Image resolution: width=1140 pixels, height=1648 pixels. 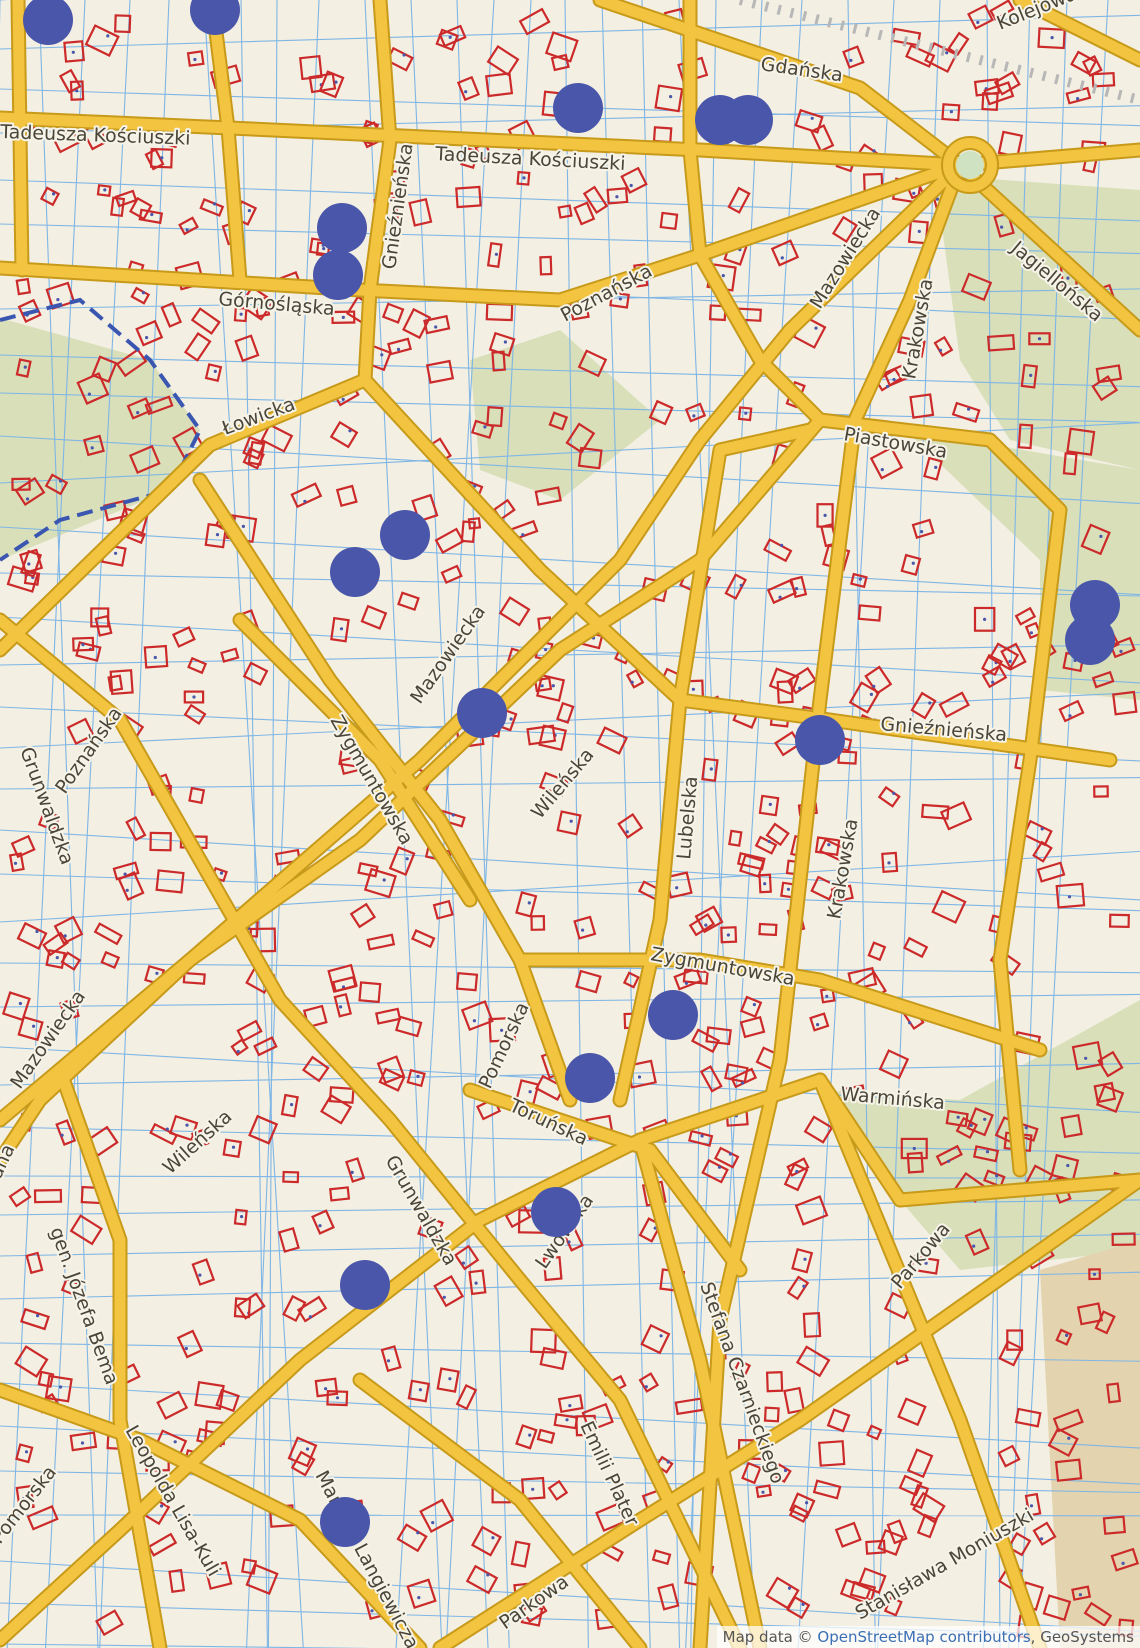 I want to click on attribution-link: OpenStreetMap contributors, so click(x=923, y=1637).